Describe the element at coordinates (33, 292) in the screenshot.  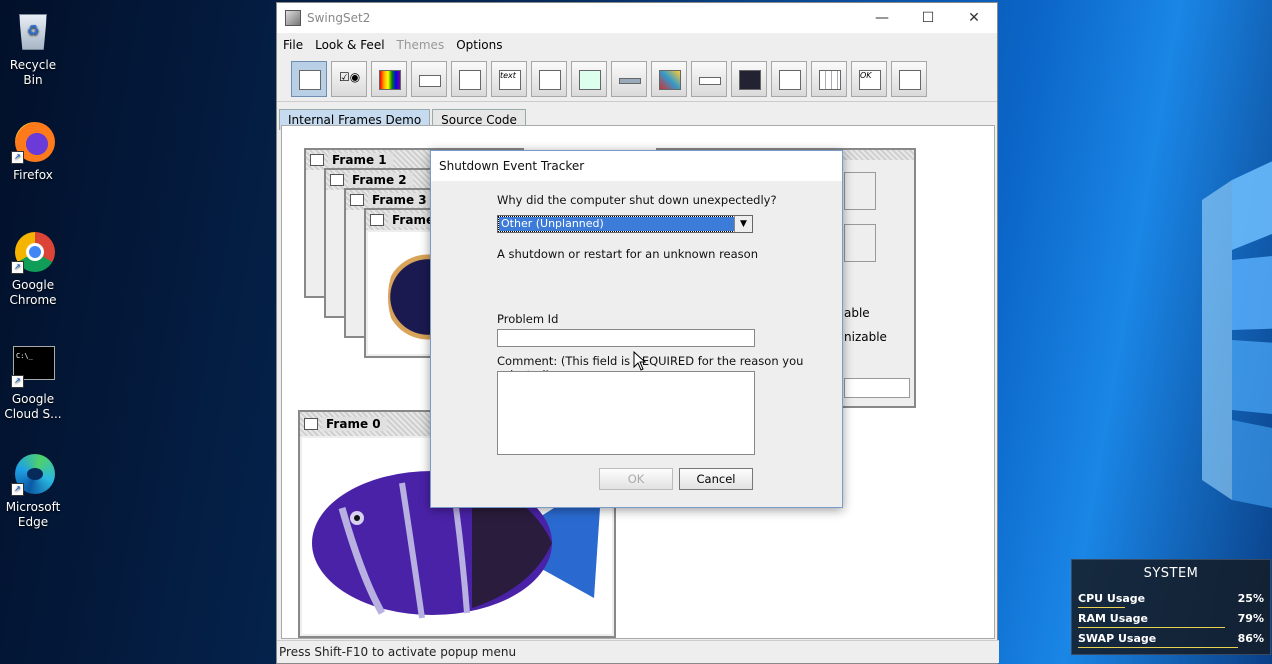
I see `desktop-icon-label: Google Chrome` at that location.